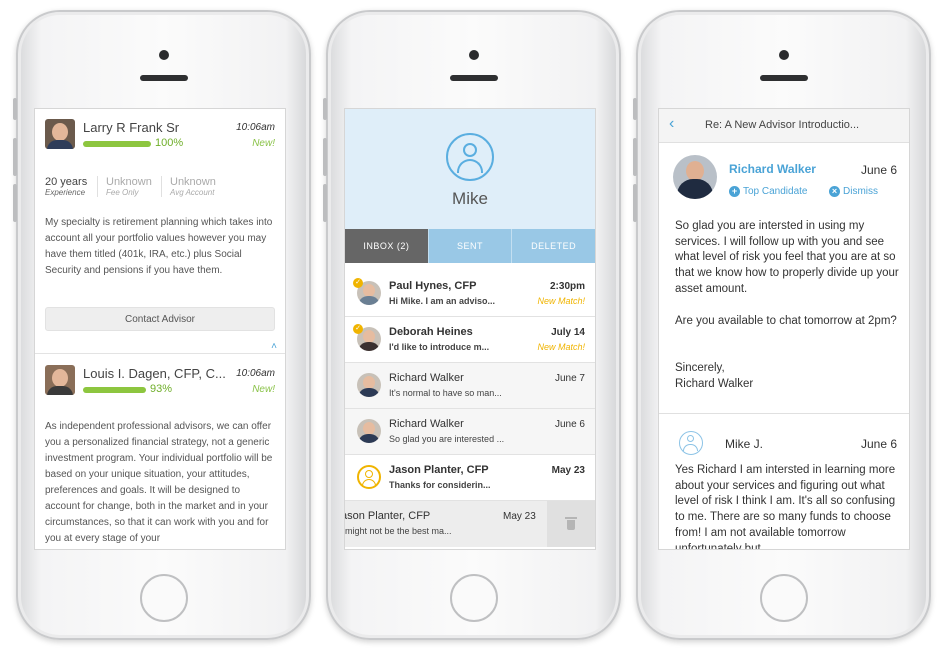 Image resolution: width=940 pixels, height=665 pixels. Describe the element at coordinates (784, 413) in the screenshot. I see `divider` at that location.